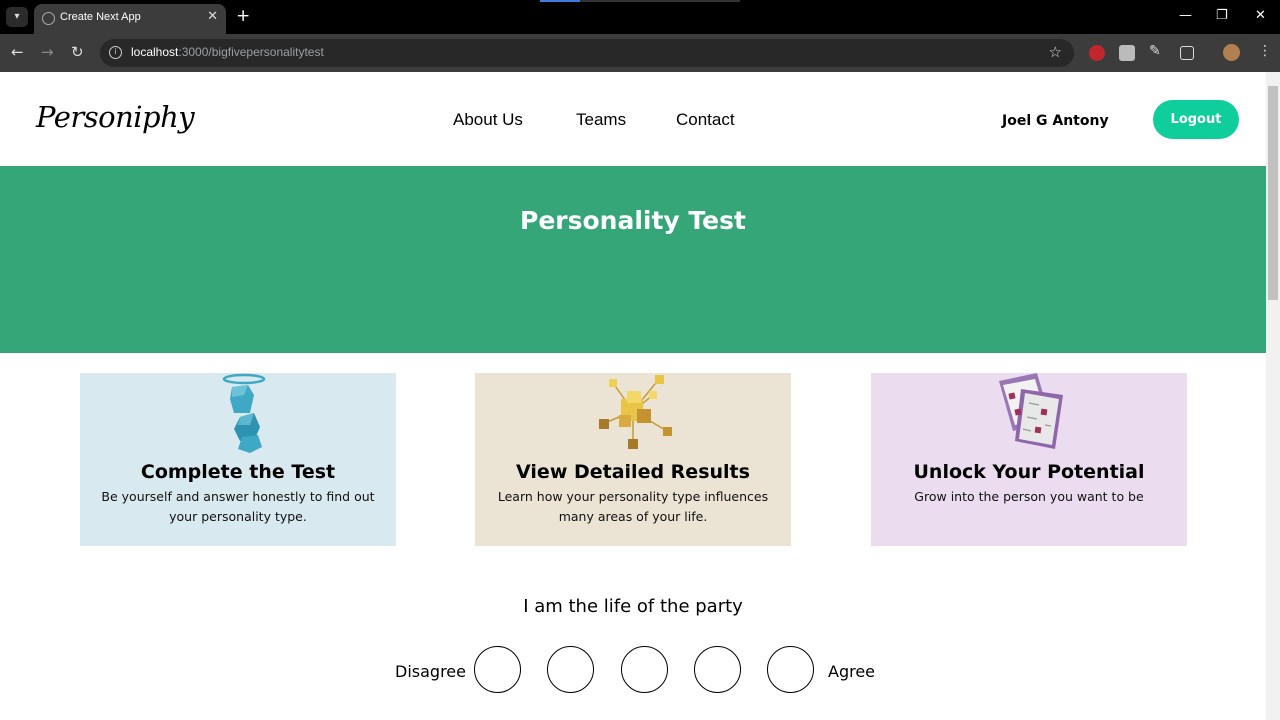 The width and height of the screenshot is (1280, 720). Describe the element at coordinates (430, 671) in the screenshot. I see `disagree-label: Disagree` at that location.